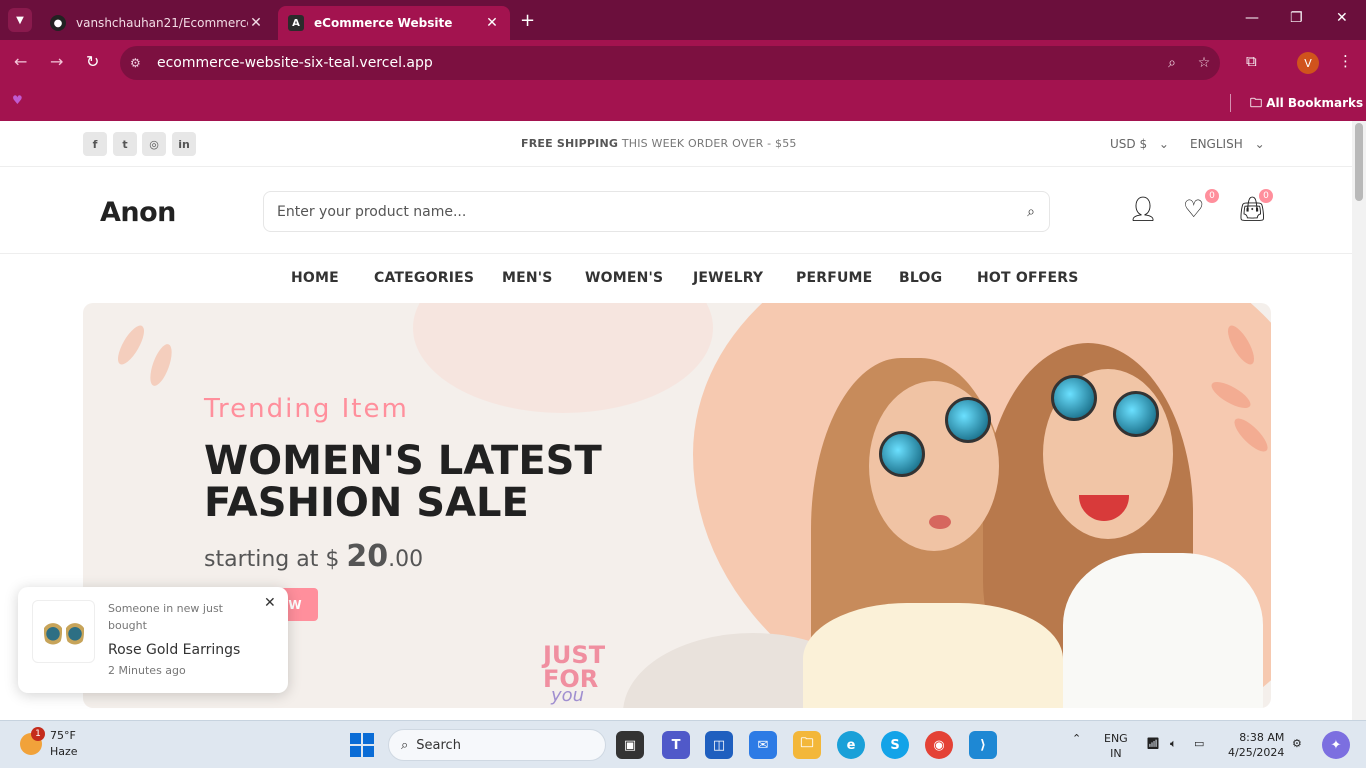 The height and width of the screenshot is (768, 1366). Describe the element at coordinates (1173, 743) in the screenshot. I see `volume-icon: 🔈︎` at that location.